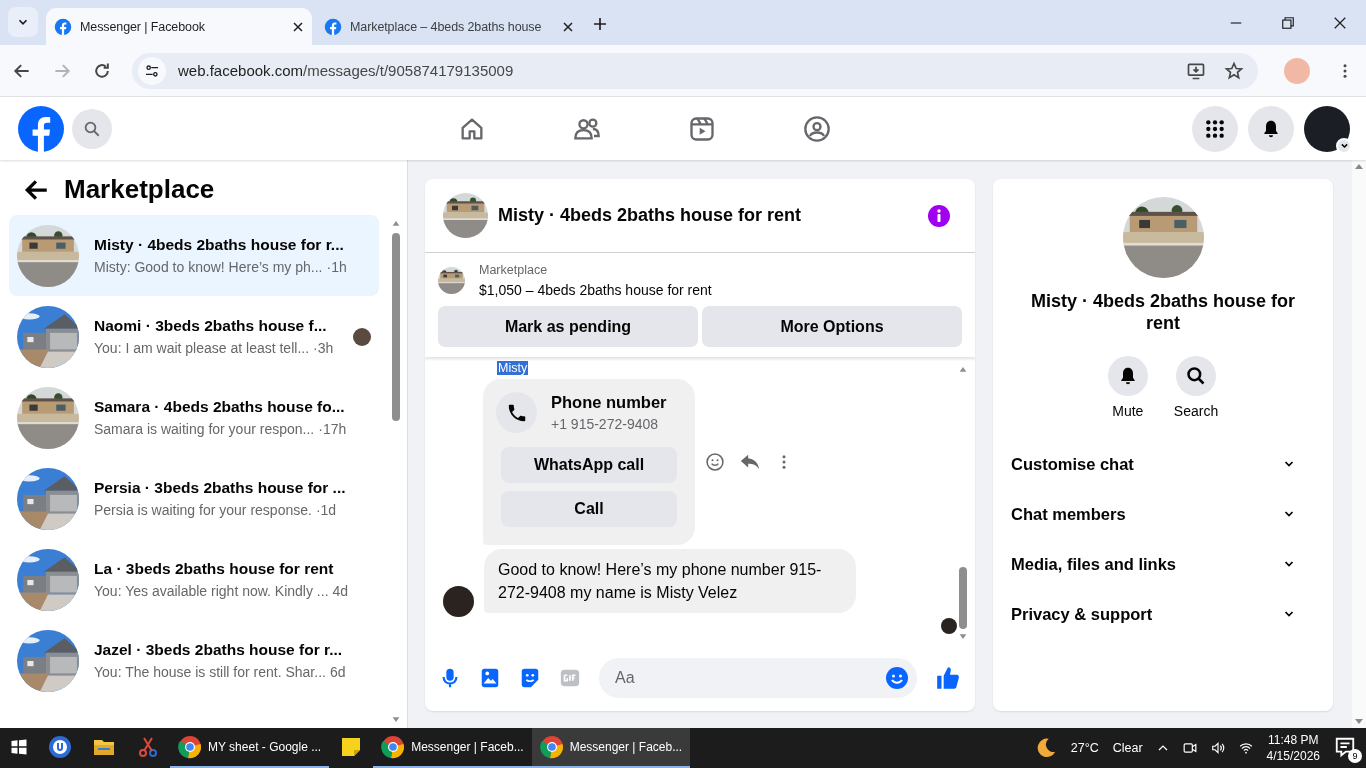 The height and width of the screenshot is (768, 1366). Describe the element at coordinates (530, 678) in the screenshot. I see `sticker-icon` at that location.